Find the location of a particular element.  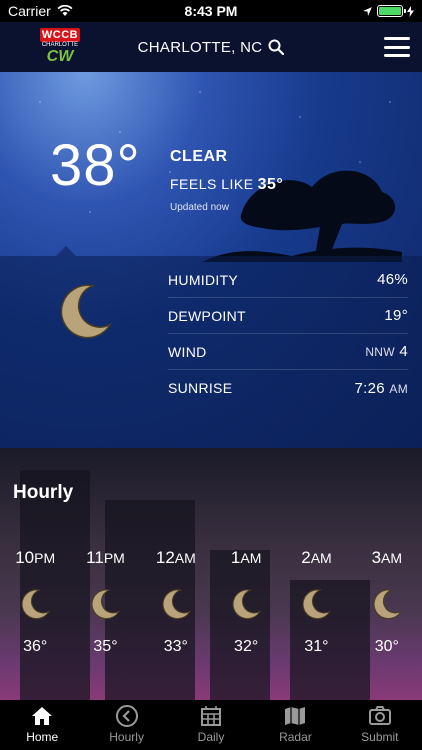

tab-label: Radar is located at coordinates (295, 737).